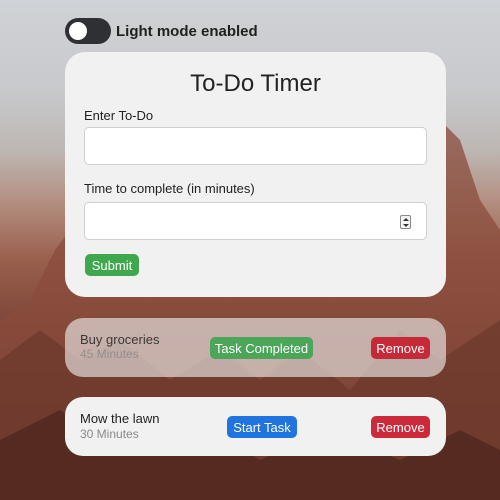 The width and height of the screenshot is (500, 500). Describe the element at coordinates (109, 434) in the screenshot. I see `task-duration: 30 Minutes` at that location.